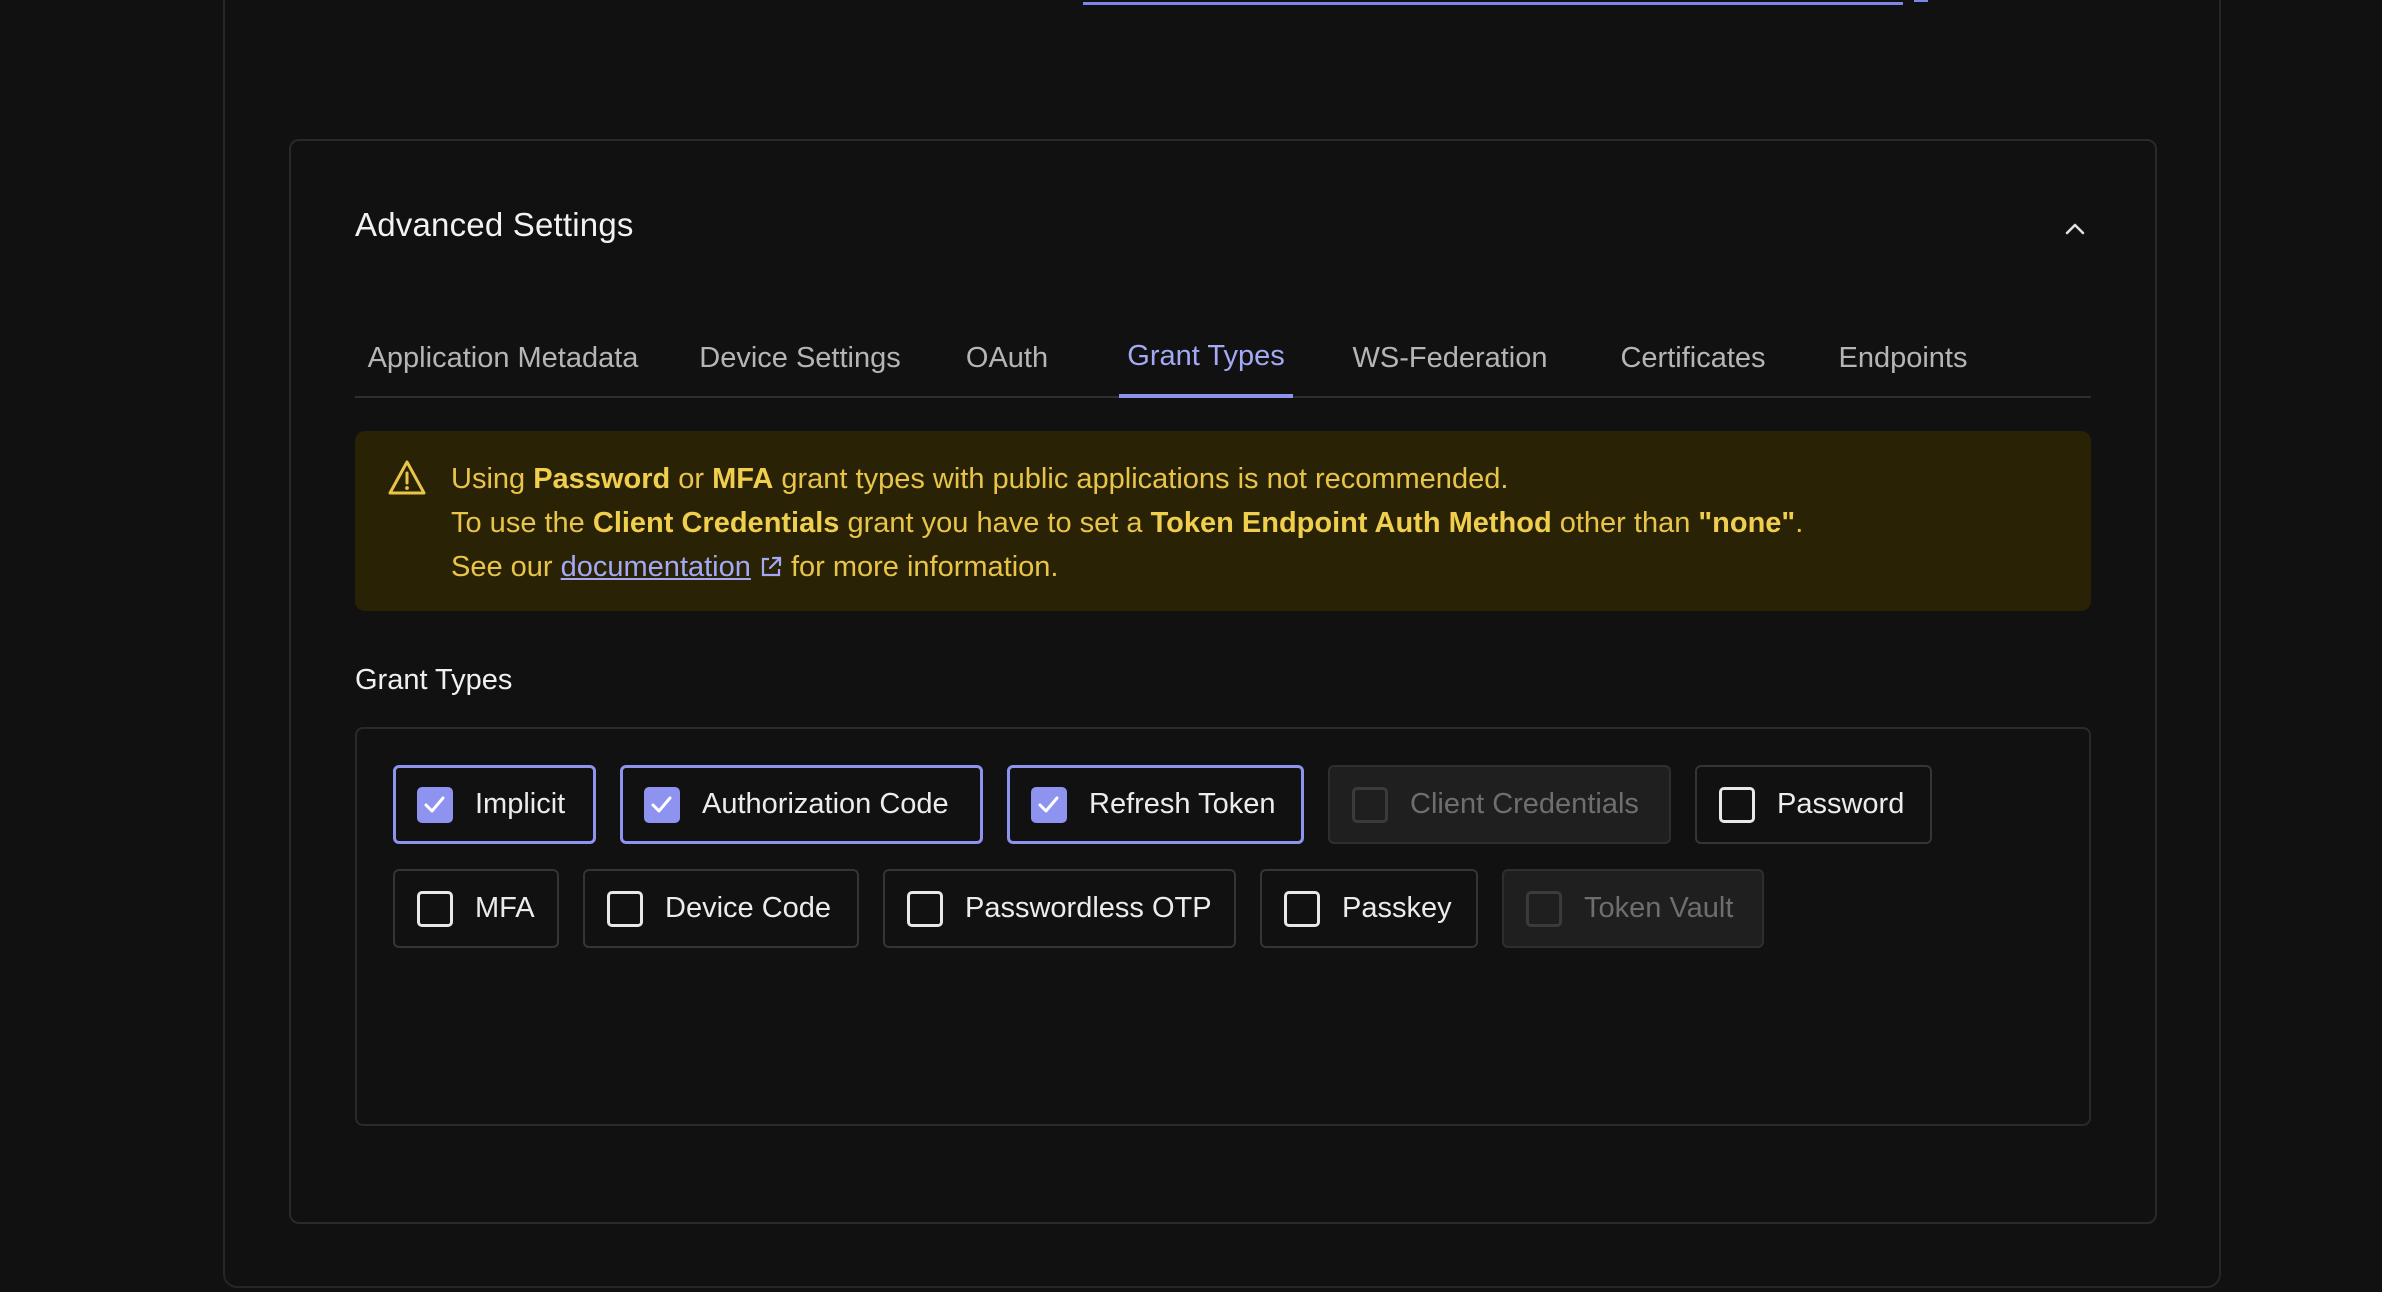  I want to click on grant-label: Implicit, so click(520, 804).